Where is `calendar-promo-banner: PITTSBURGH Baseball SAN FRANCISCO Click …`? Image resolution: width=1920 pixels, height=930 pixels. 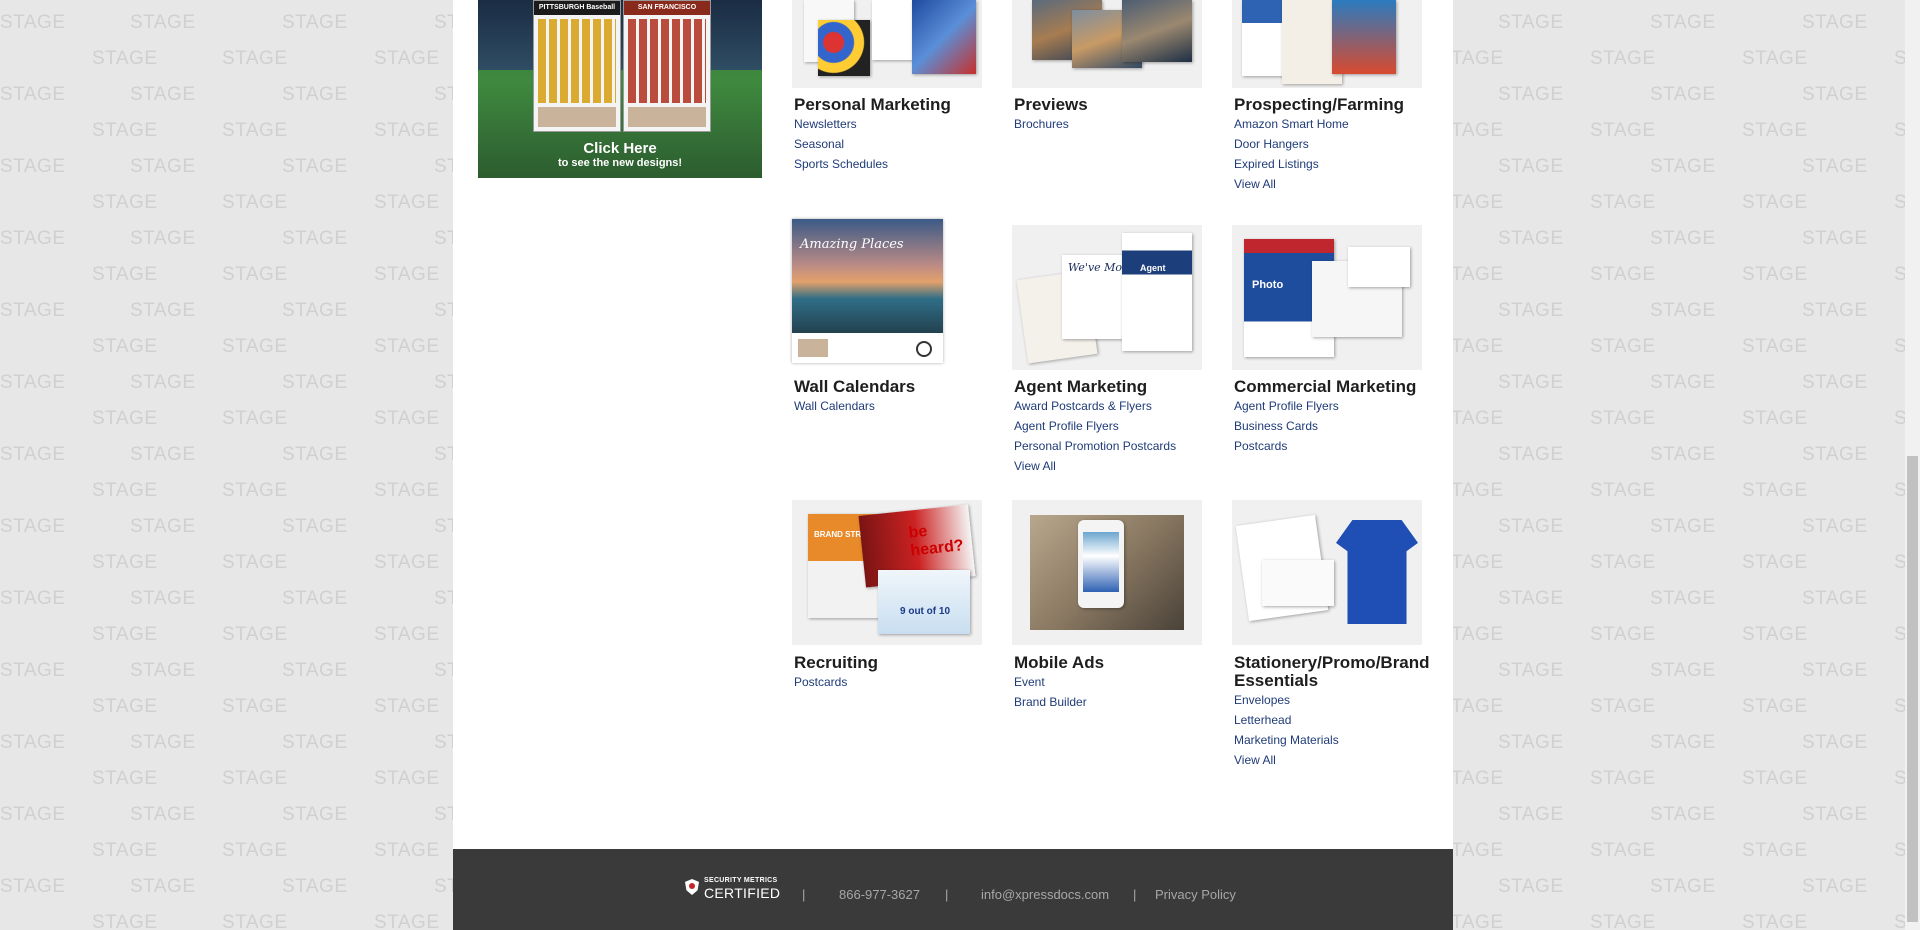
calendar-promo-banner: PITTSBURGH Baseball SAN FRANCISCO Click … is located at coordinates (620, 89).